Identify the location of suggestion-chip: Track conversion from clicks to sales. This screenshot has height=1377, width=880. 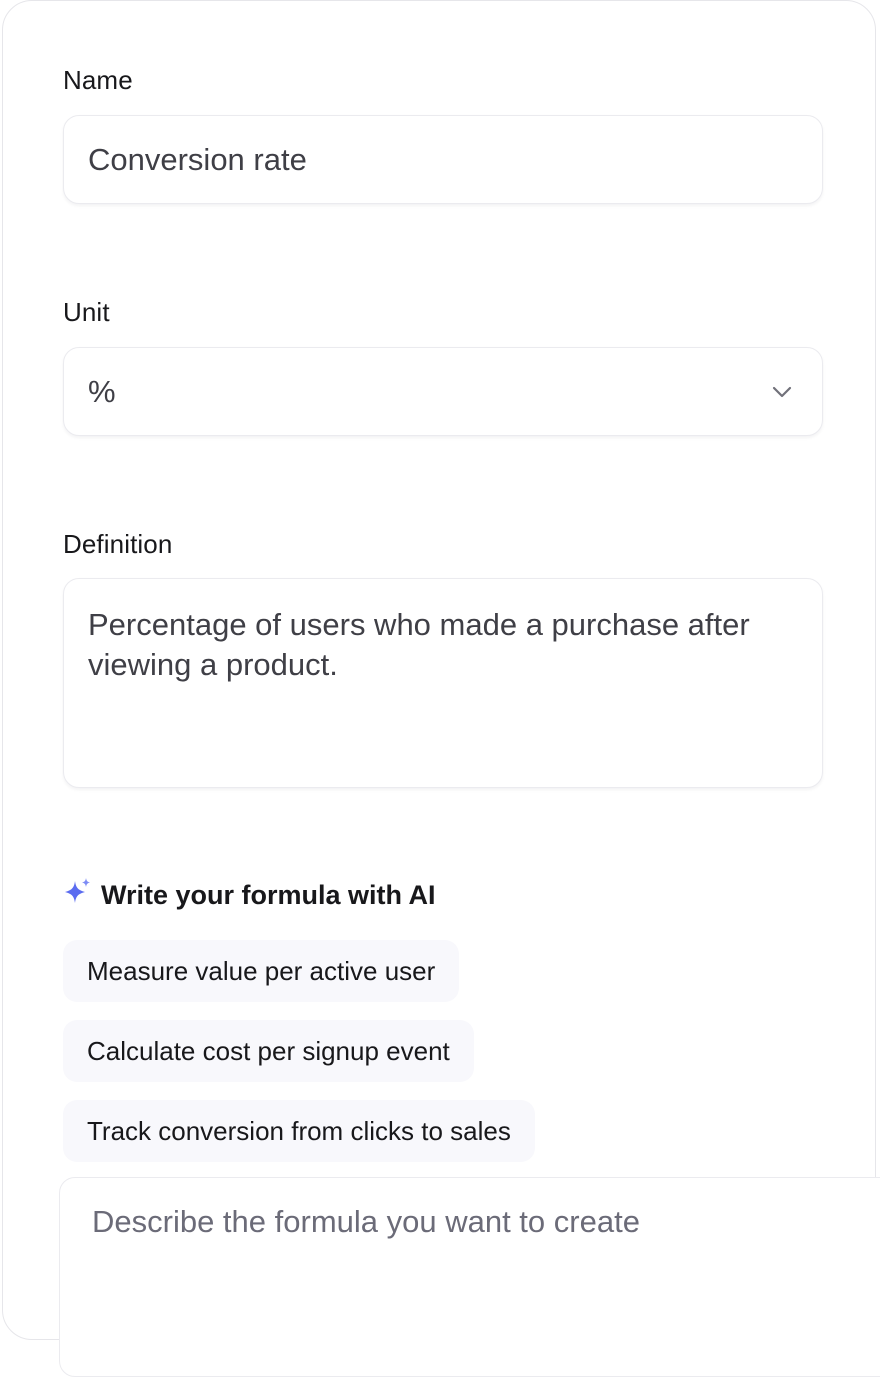
(299, 1131).